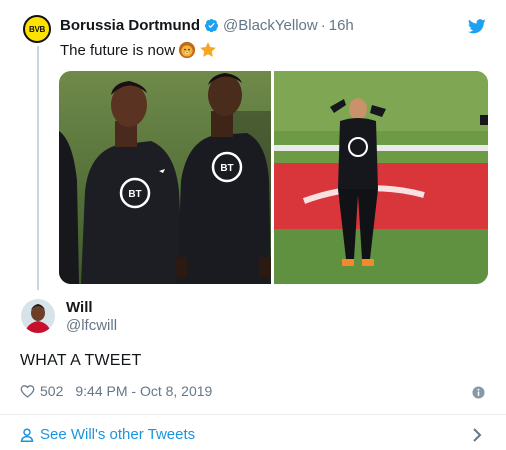  What do you see at coordinates (134, 194) in the screenshot?
I see `shirt-logo-text: BT` at bounding box center [134, 194].